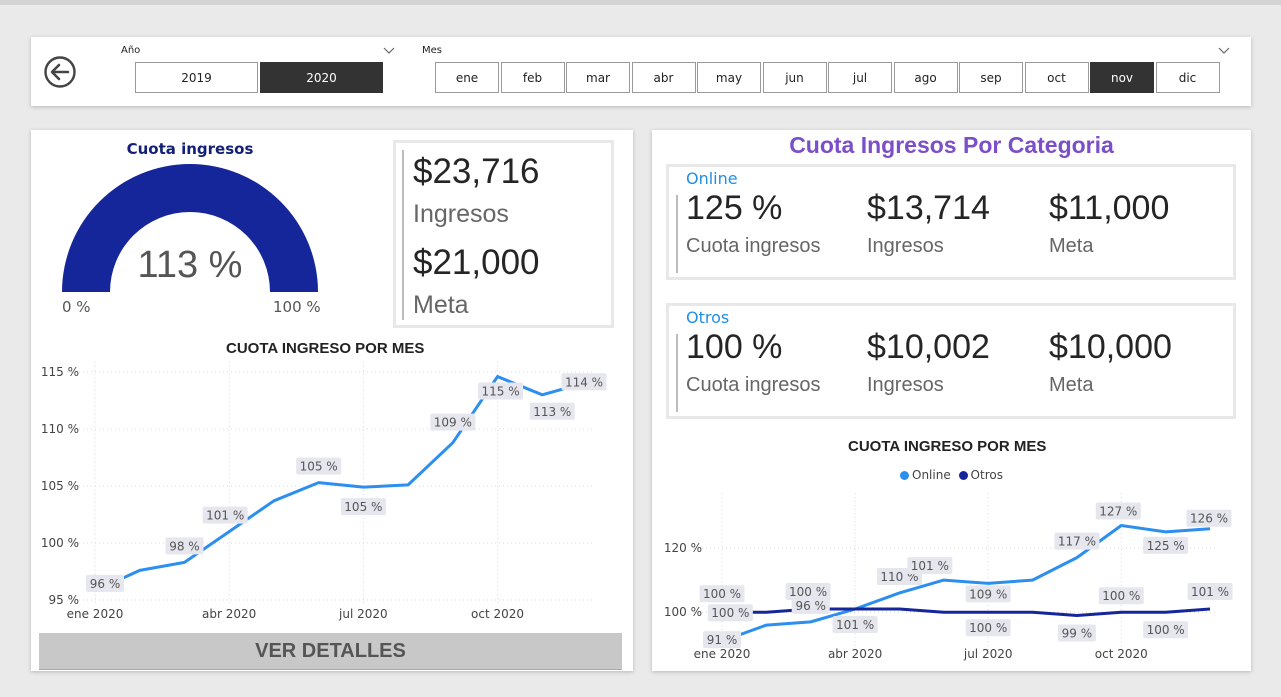 The image size is (1281, 697). Describe the element at coordinates (860, 77) in the screenshot. I see `slicer-option-jul: jul` at that location.